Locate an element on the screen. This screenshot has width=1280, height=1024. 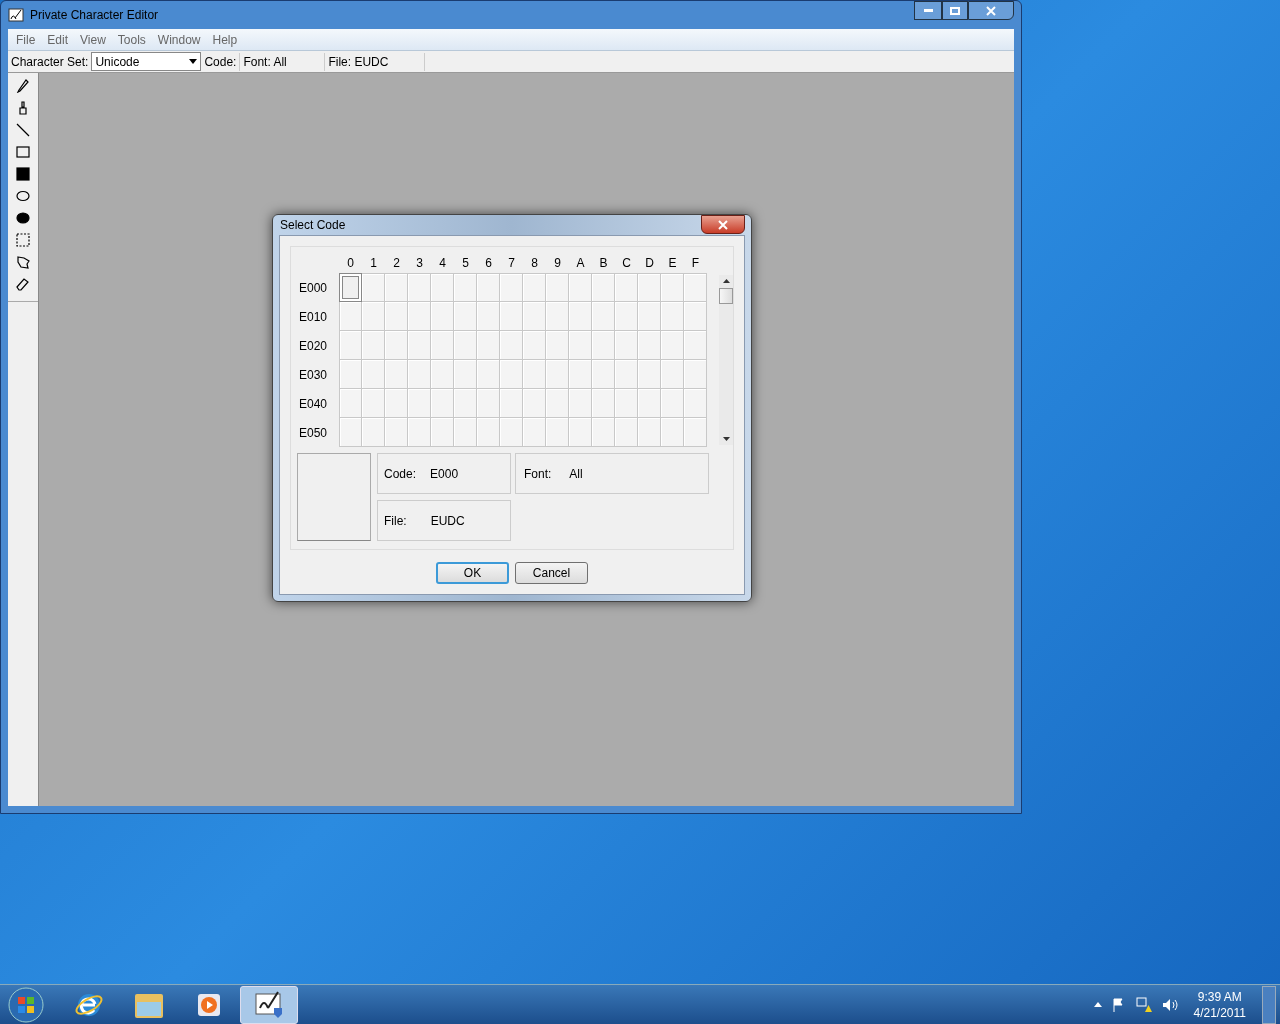
dialog-button: Cancel is located at coordinates (551, 573).